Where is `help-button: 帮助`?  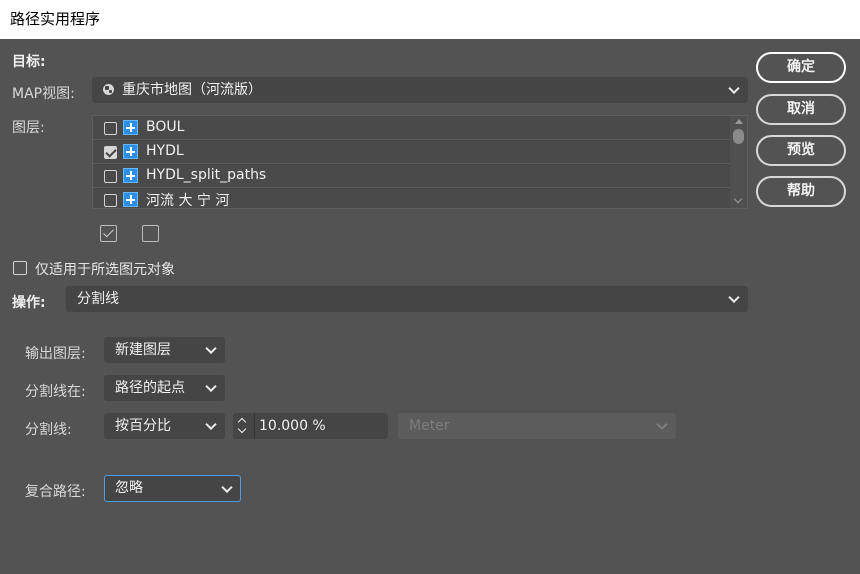
help-button: 帮助 is located at coordinates (801, 191).